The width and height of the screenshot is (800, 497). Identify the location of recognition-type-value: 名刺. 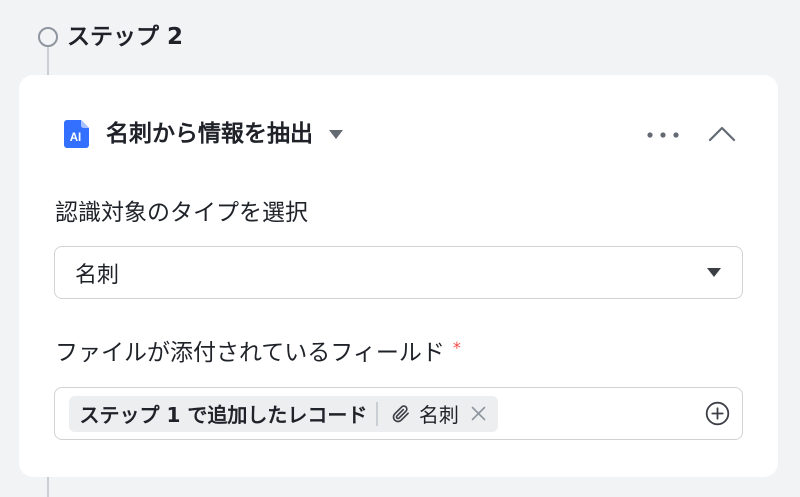
(97, 275).